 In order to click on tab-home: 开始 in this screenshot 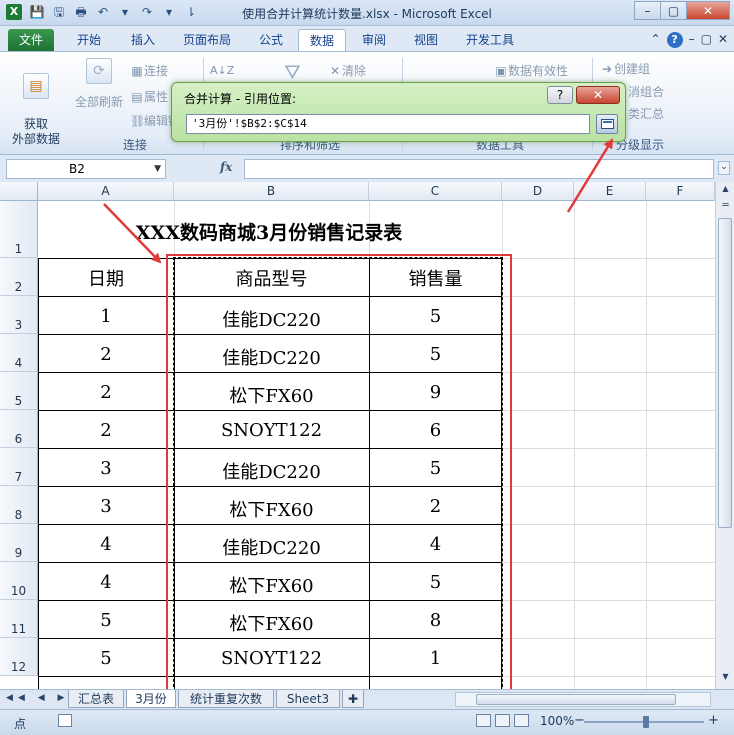, I will do `click(89, 40)`.